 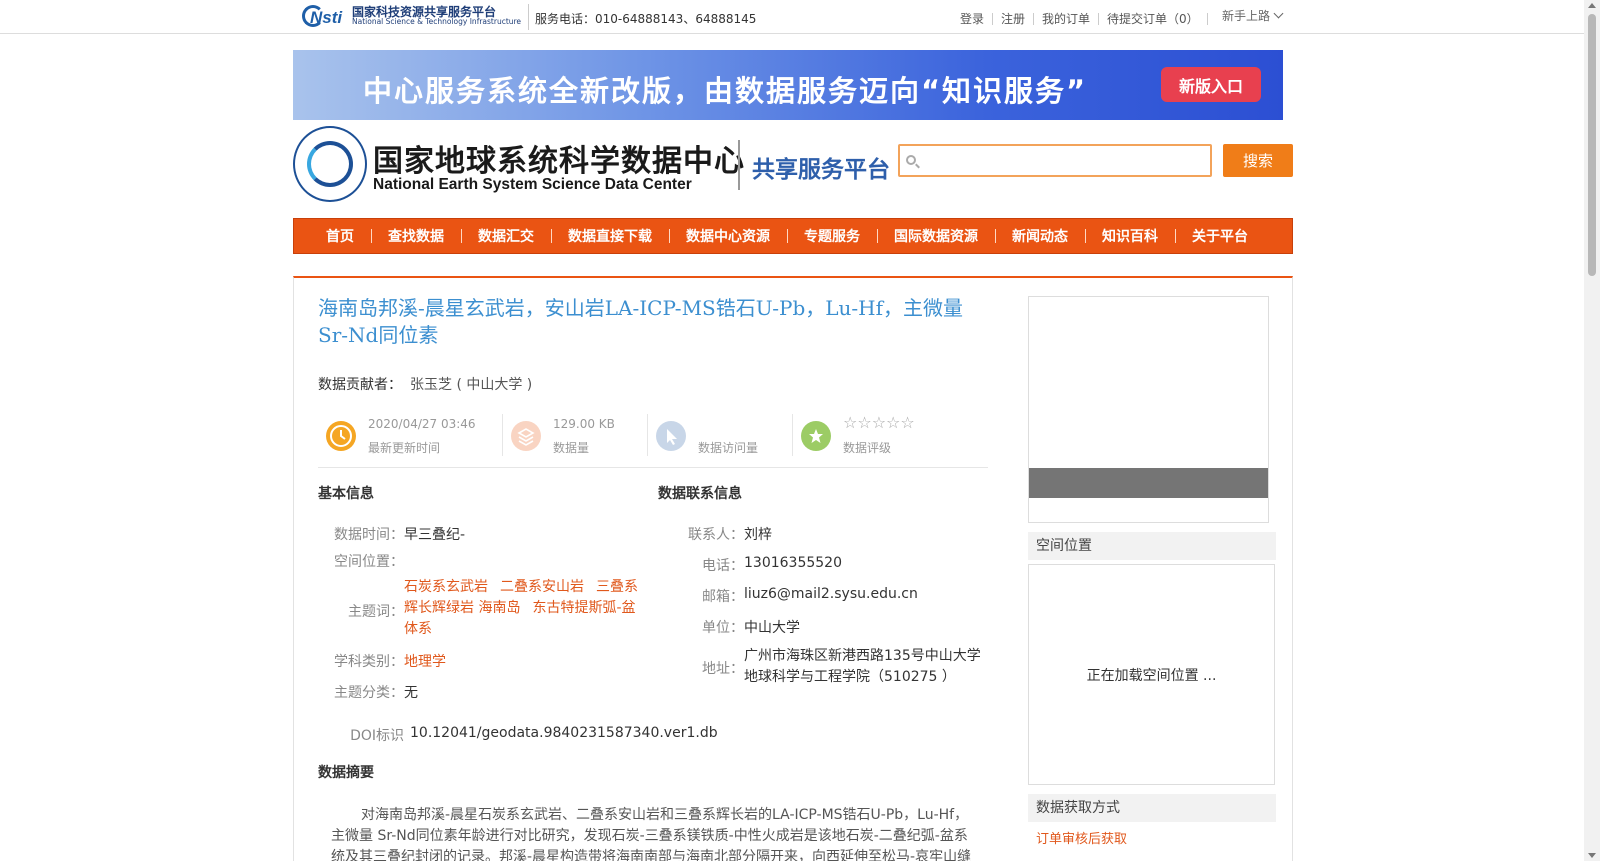 I want to click on contact-address-value: 广州市海珠区新港西路135号中山大学地球科学与工程学院（510275 ）, so click(x=862, y=666).